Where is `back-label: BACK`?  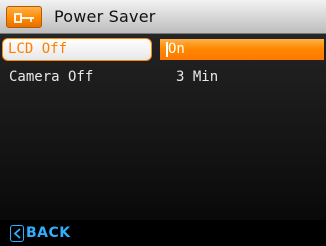 back-label: BACK is located at coordinates (48, 233).